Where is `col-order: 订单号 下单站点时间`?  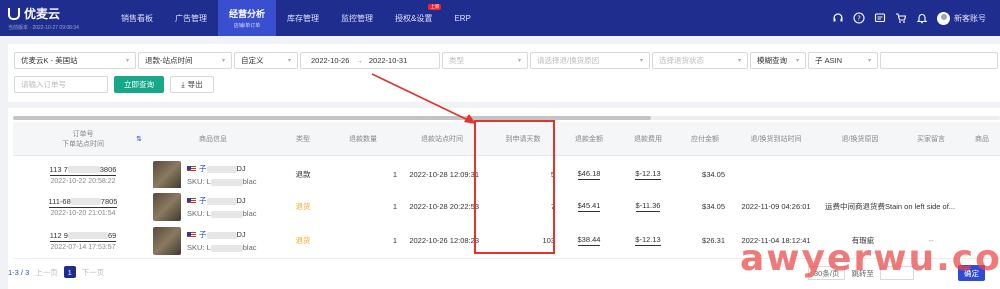 col-order: 订单号 下单站点时间 is located at coordinates (83, 139).